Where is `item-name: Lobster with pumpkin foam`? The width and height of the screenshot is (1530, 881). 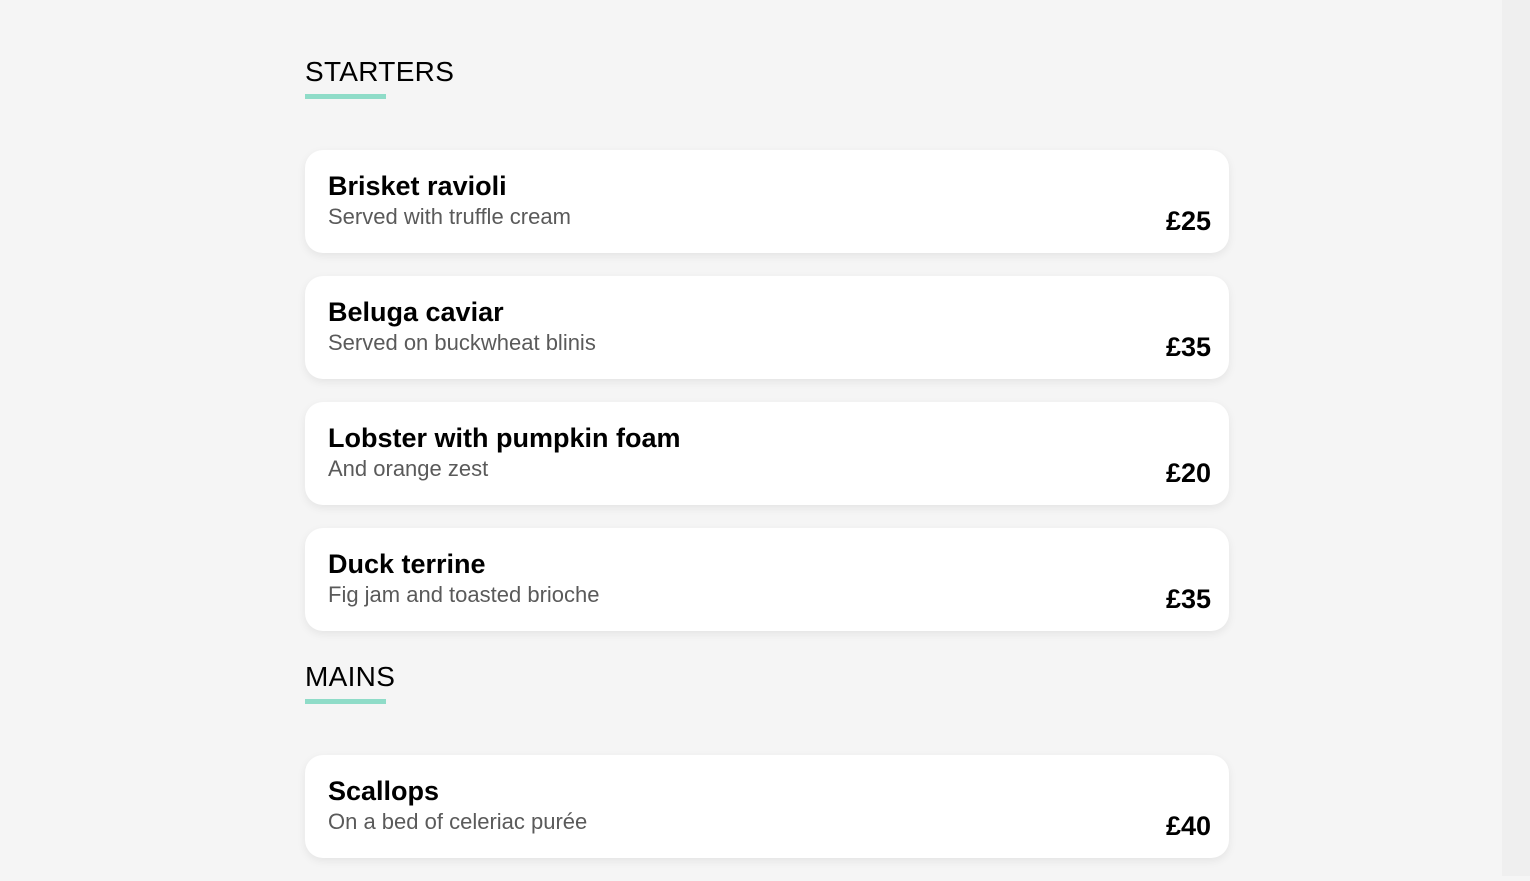 item-name: Lobster with pumpkin foam is located at coordinates (504, 438).